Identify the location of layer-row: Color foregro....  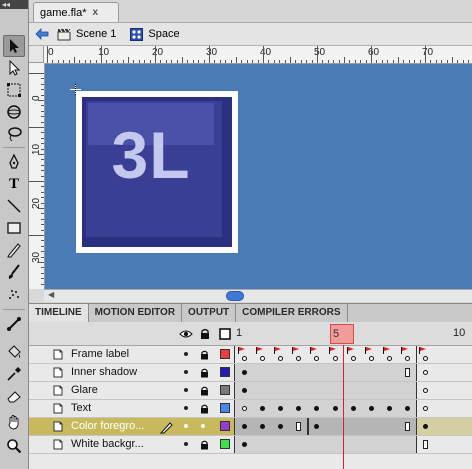
(131, 427).